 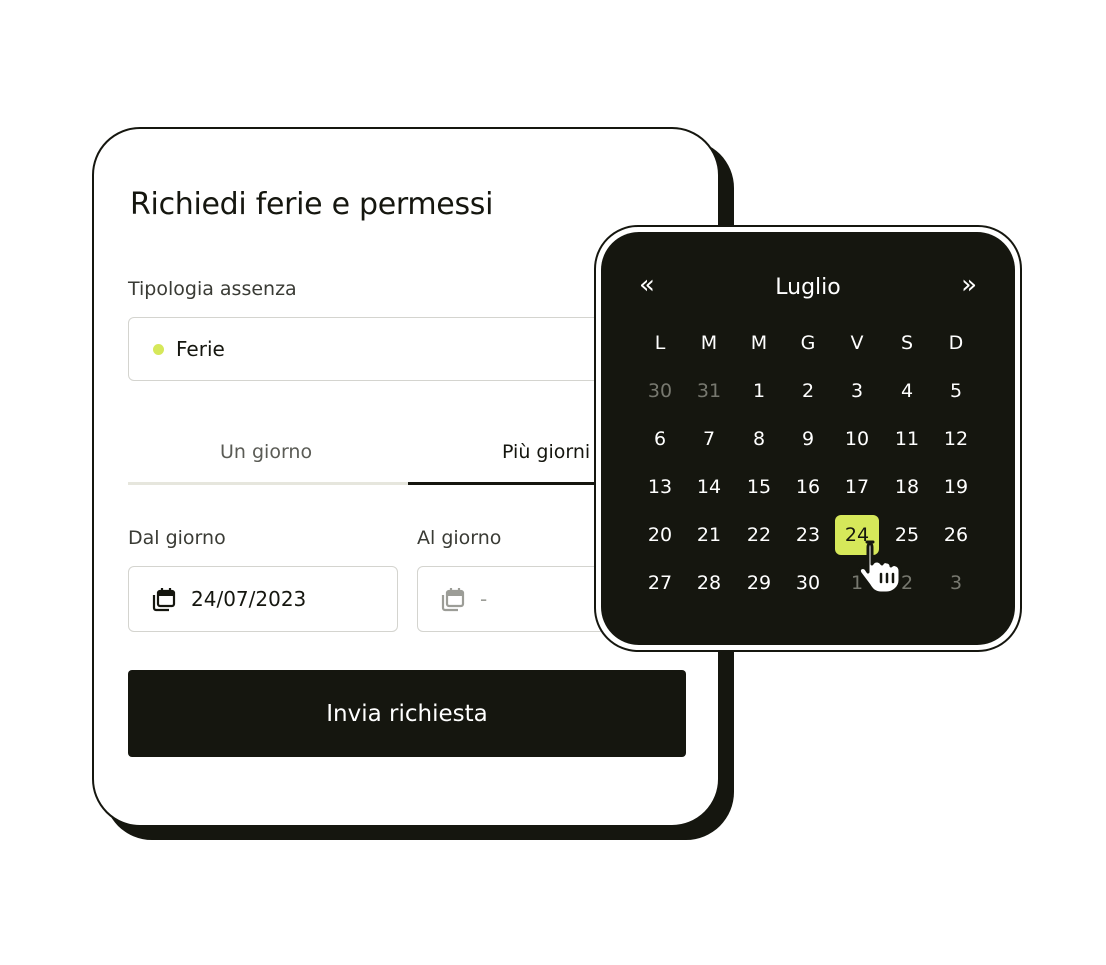 I want to click on calendar-day: 22, so click(x=759, y=535).